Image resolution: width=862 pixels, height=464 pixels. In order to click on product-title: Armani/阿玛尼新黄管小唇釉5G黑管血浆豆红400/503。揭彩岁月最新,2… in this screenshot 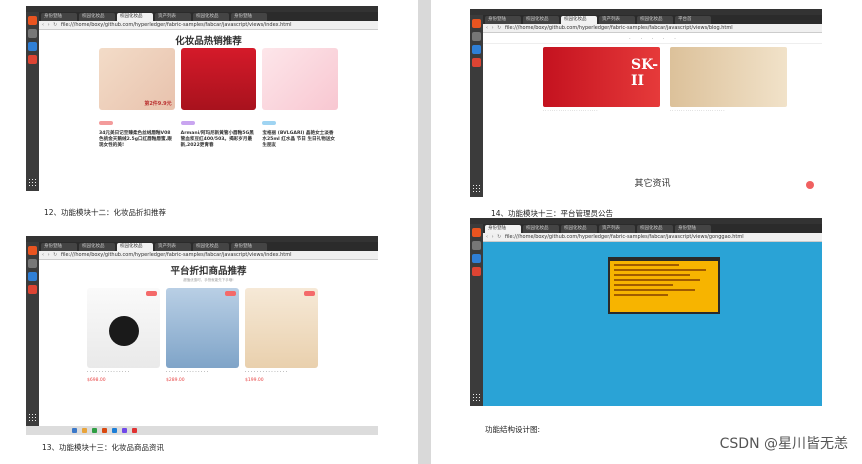, I will do `click(219, 140)`.